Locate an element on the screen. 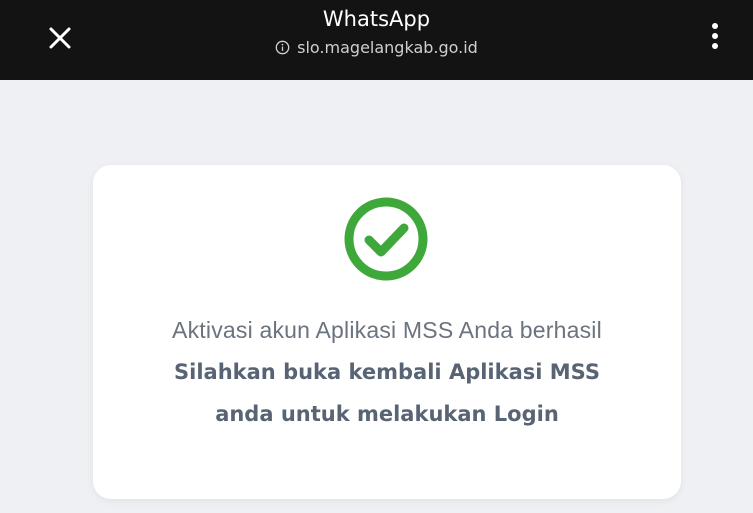 Image resolution: width=753 pixels, height=513 pixels. title-area: WhatsApp slo.magelangkab.go.id is located at coordinates (376, 32).